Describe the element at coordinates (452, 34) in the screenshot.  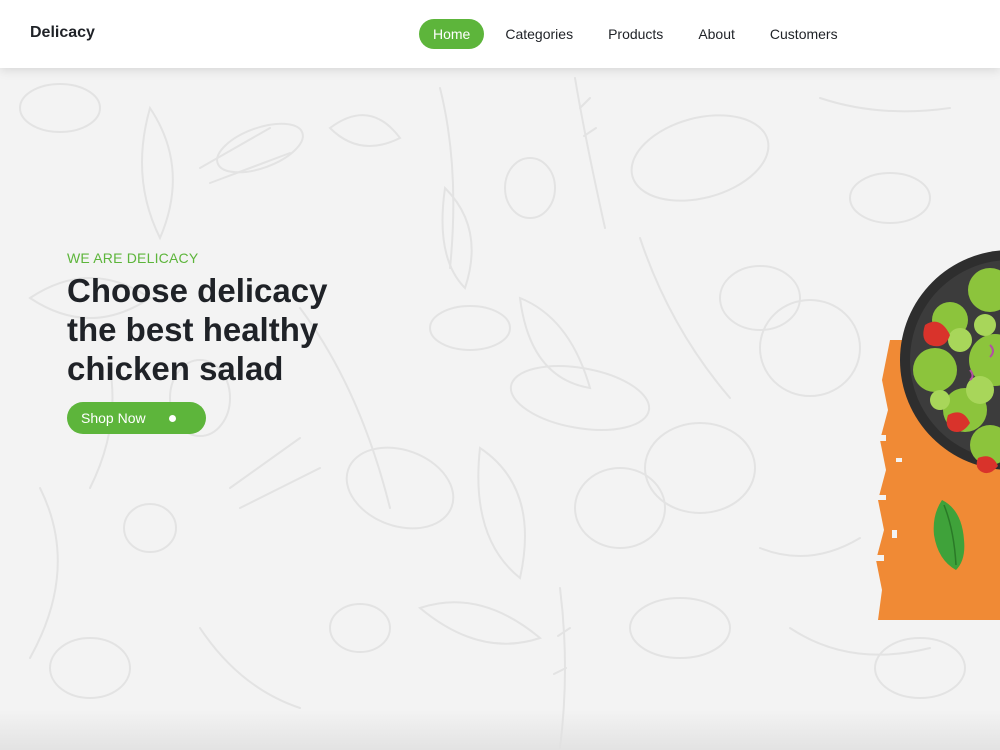
I see `nav-item-home: Home` at that location.